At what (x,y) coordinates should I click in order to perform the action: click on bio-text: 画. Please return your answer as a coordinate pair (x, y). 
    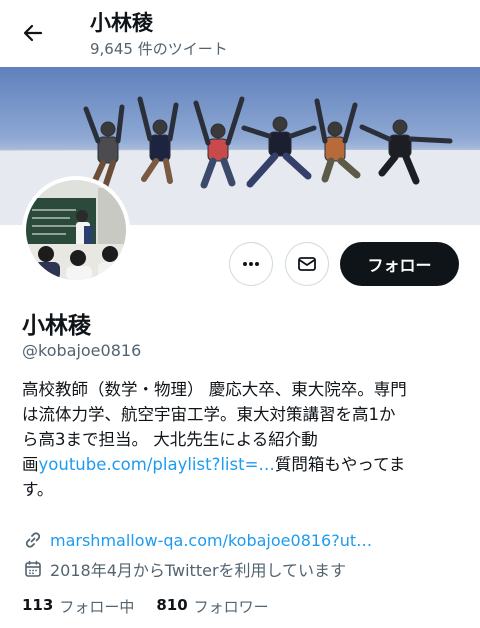
    Looking at the image, I should click on (30, 464).